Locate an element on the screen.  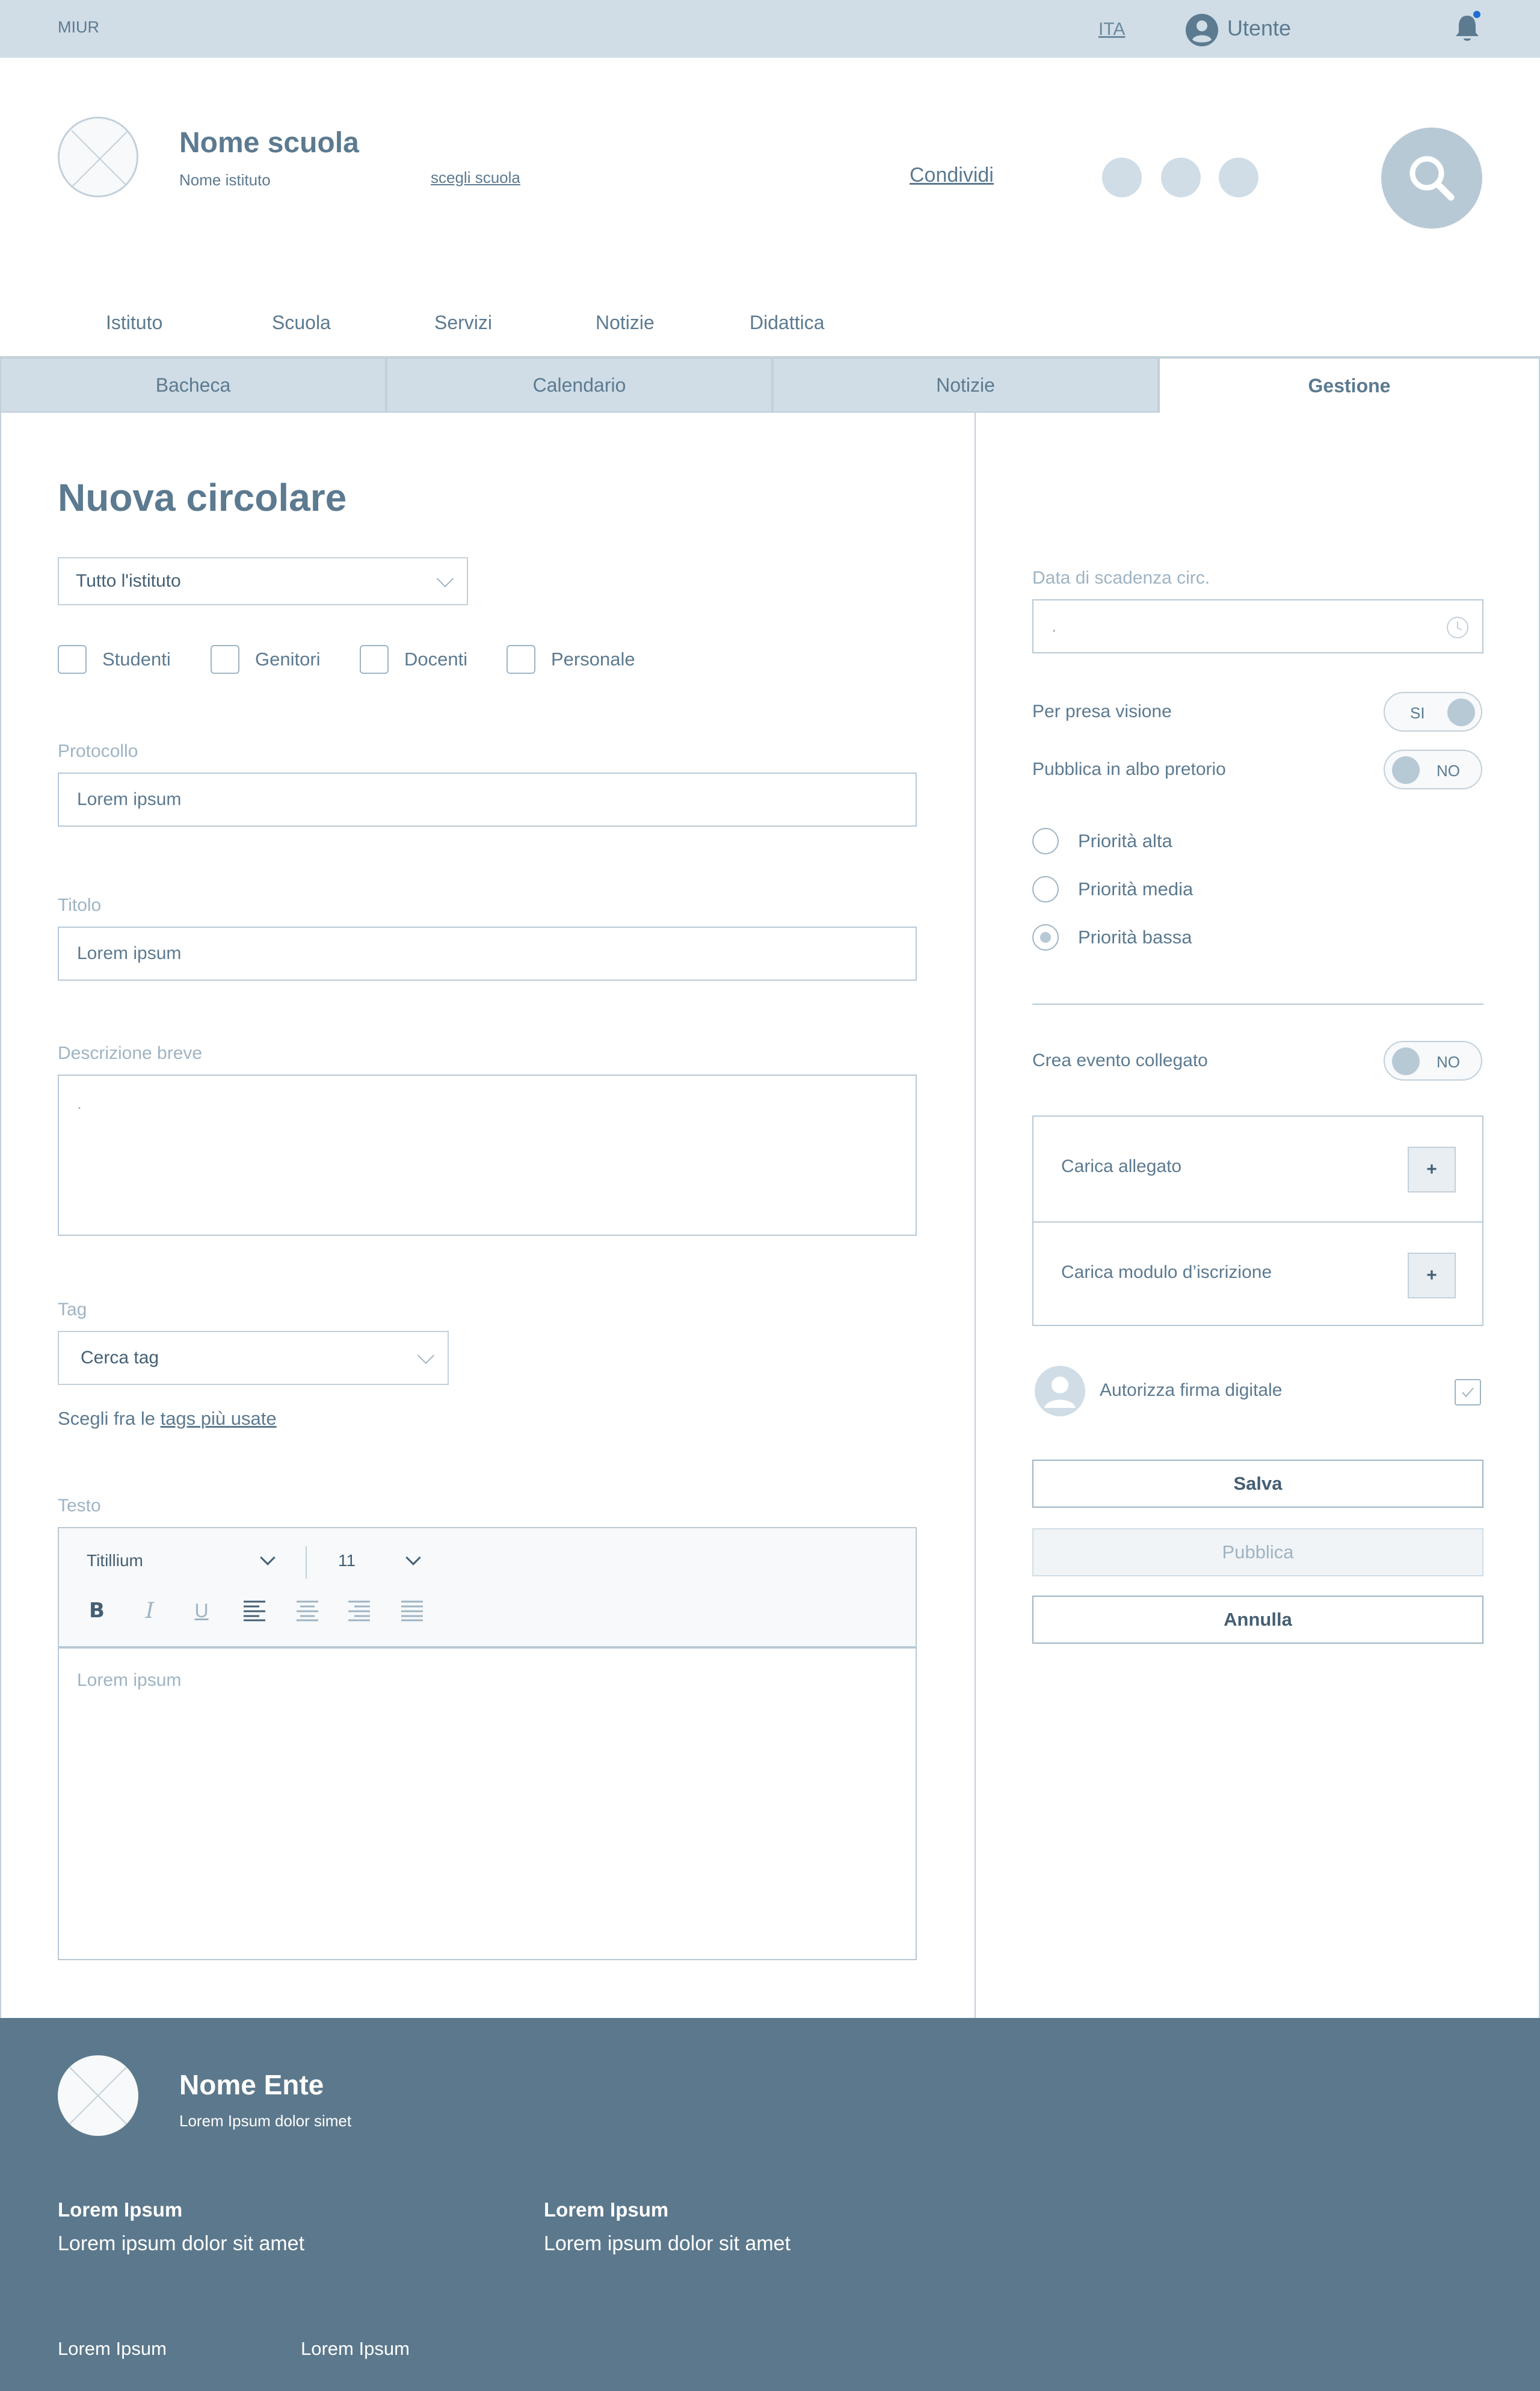
user-name: Utente is located at coordinates (1259, 28).